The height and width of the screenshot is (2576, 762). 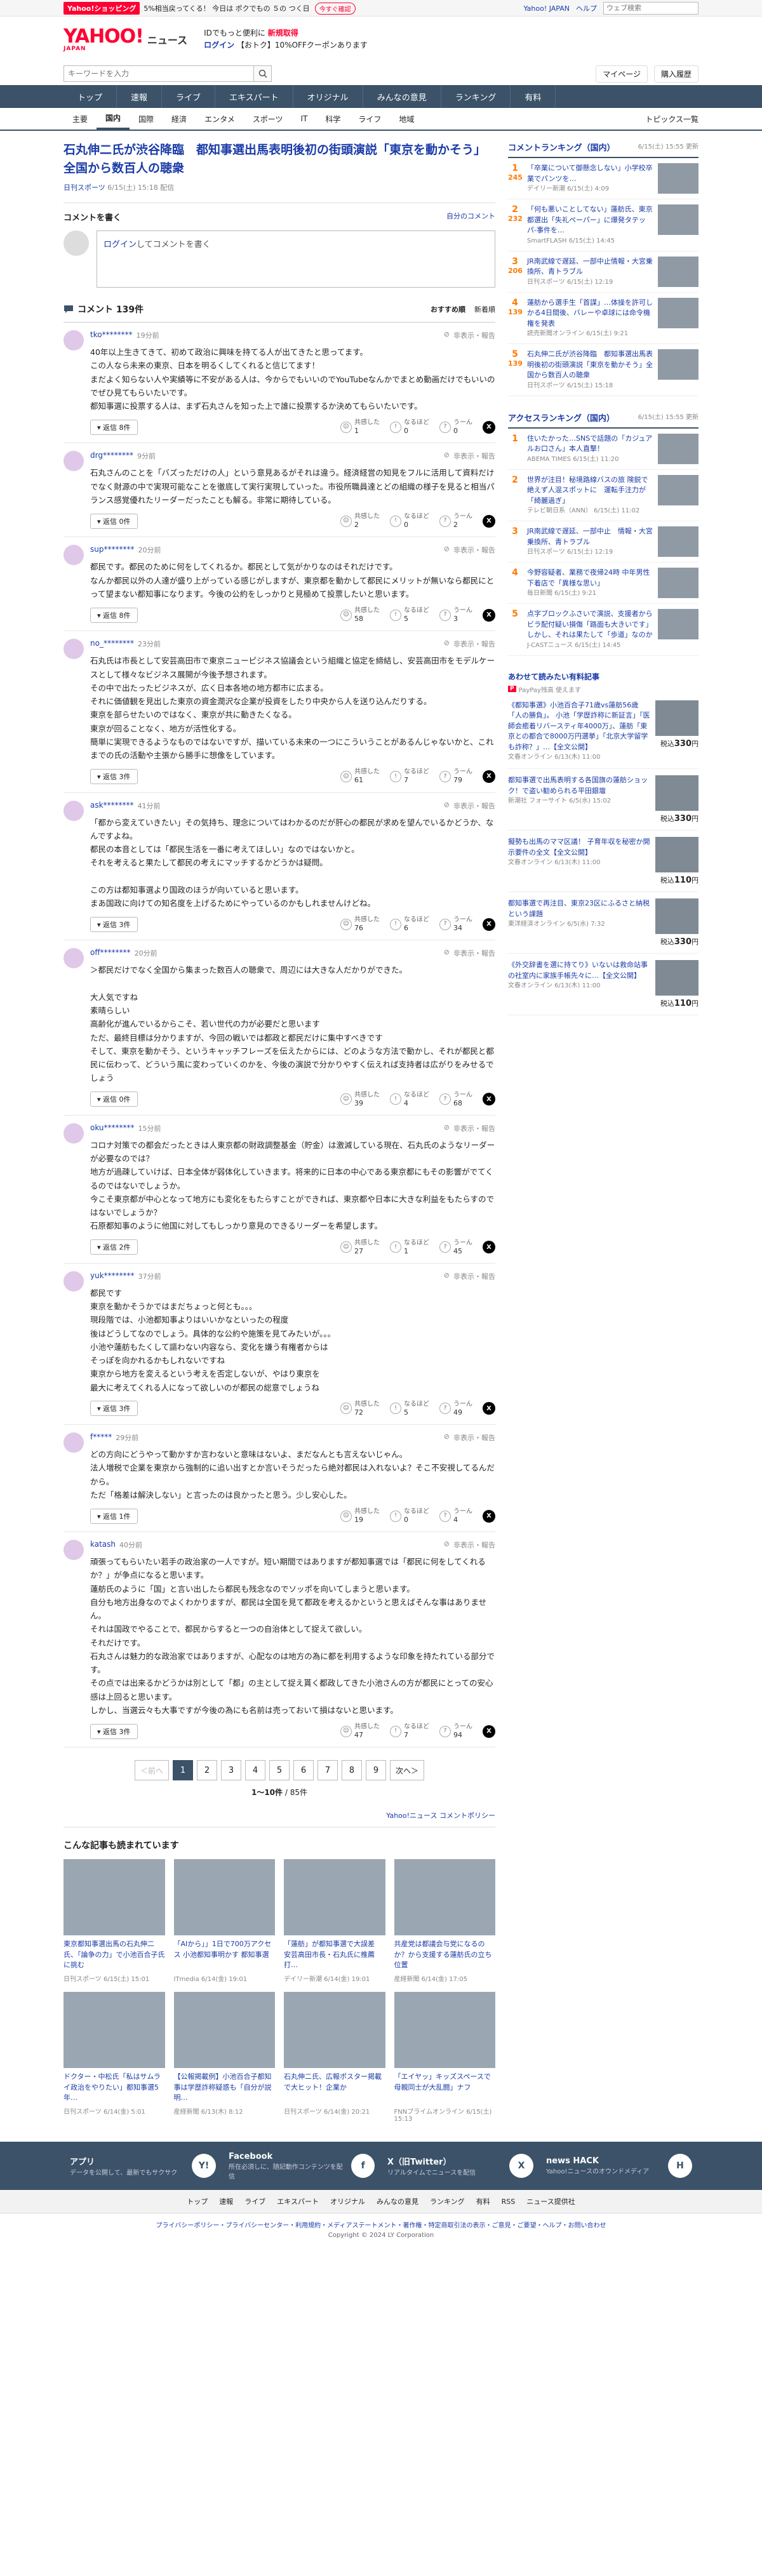 What do you see at coordinates (112, 806) in the screenshot?
I see `comment-user: ask********` at bounding box center [112, 806].